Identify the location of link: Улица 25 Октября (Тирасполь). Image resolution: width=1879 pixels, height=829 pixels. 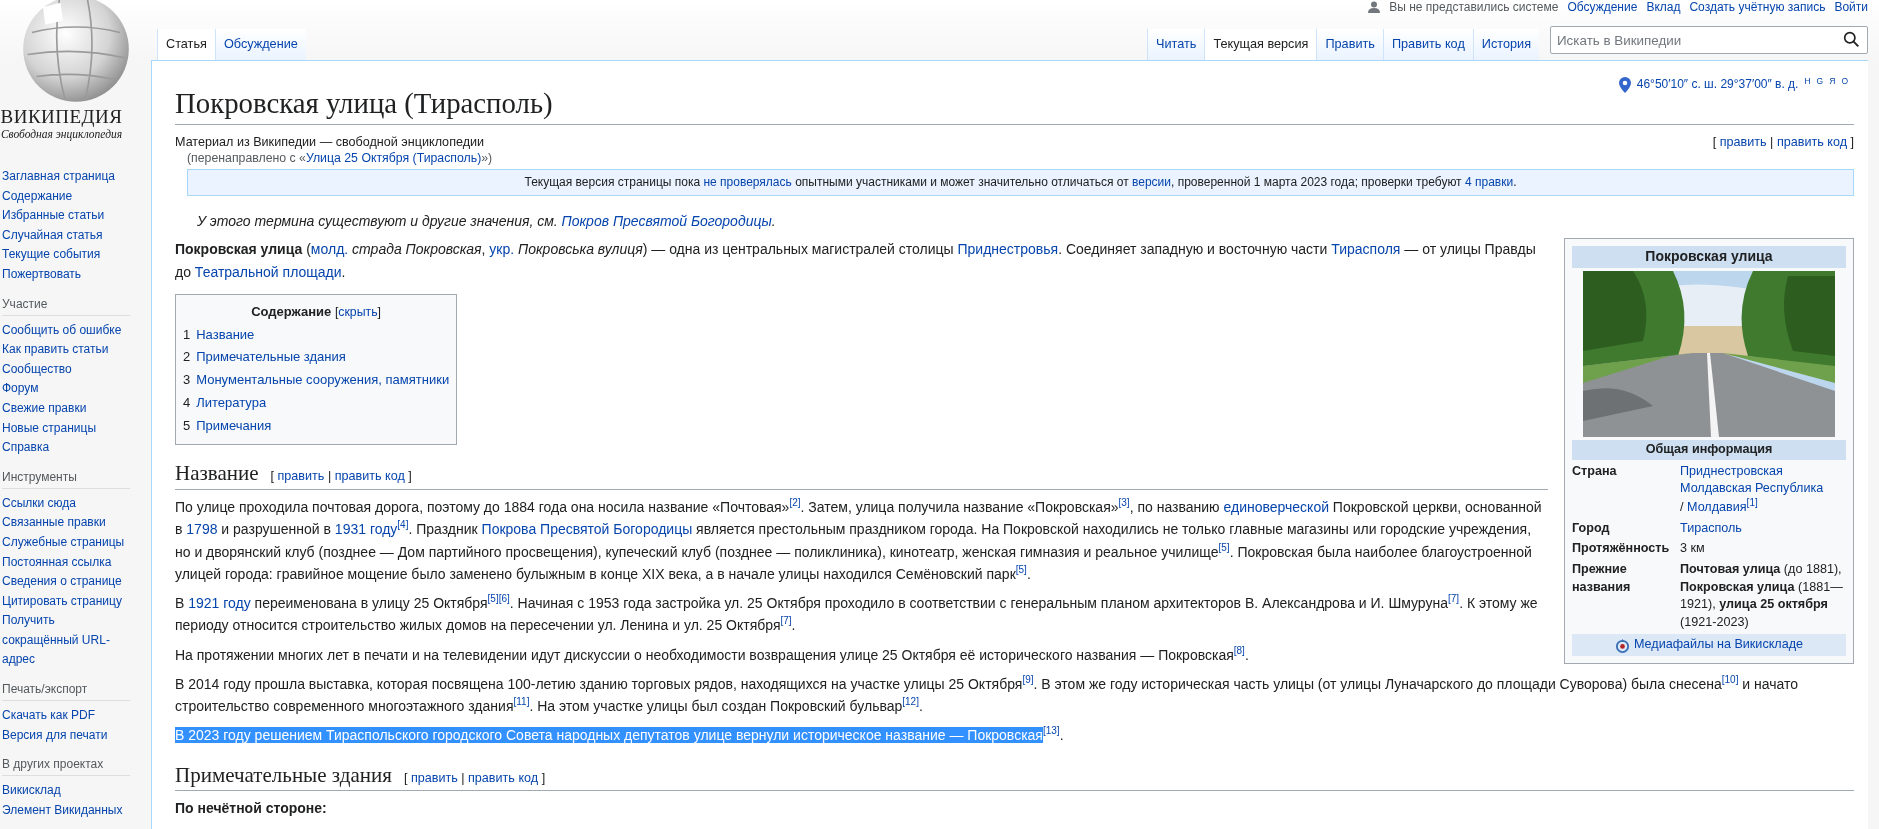
(393, 157).